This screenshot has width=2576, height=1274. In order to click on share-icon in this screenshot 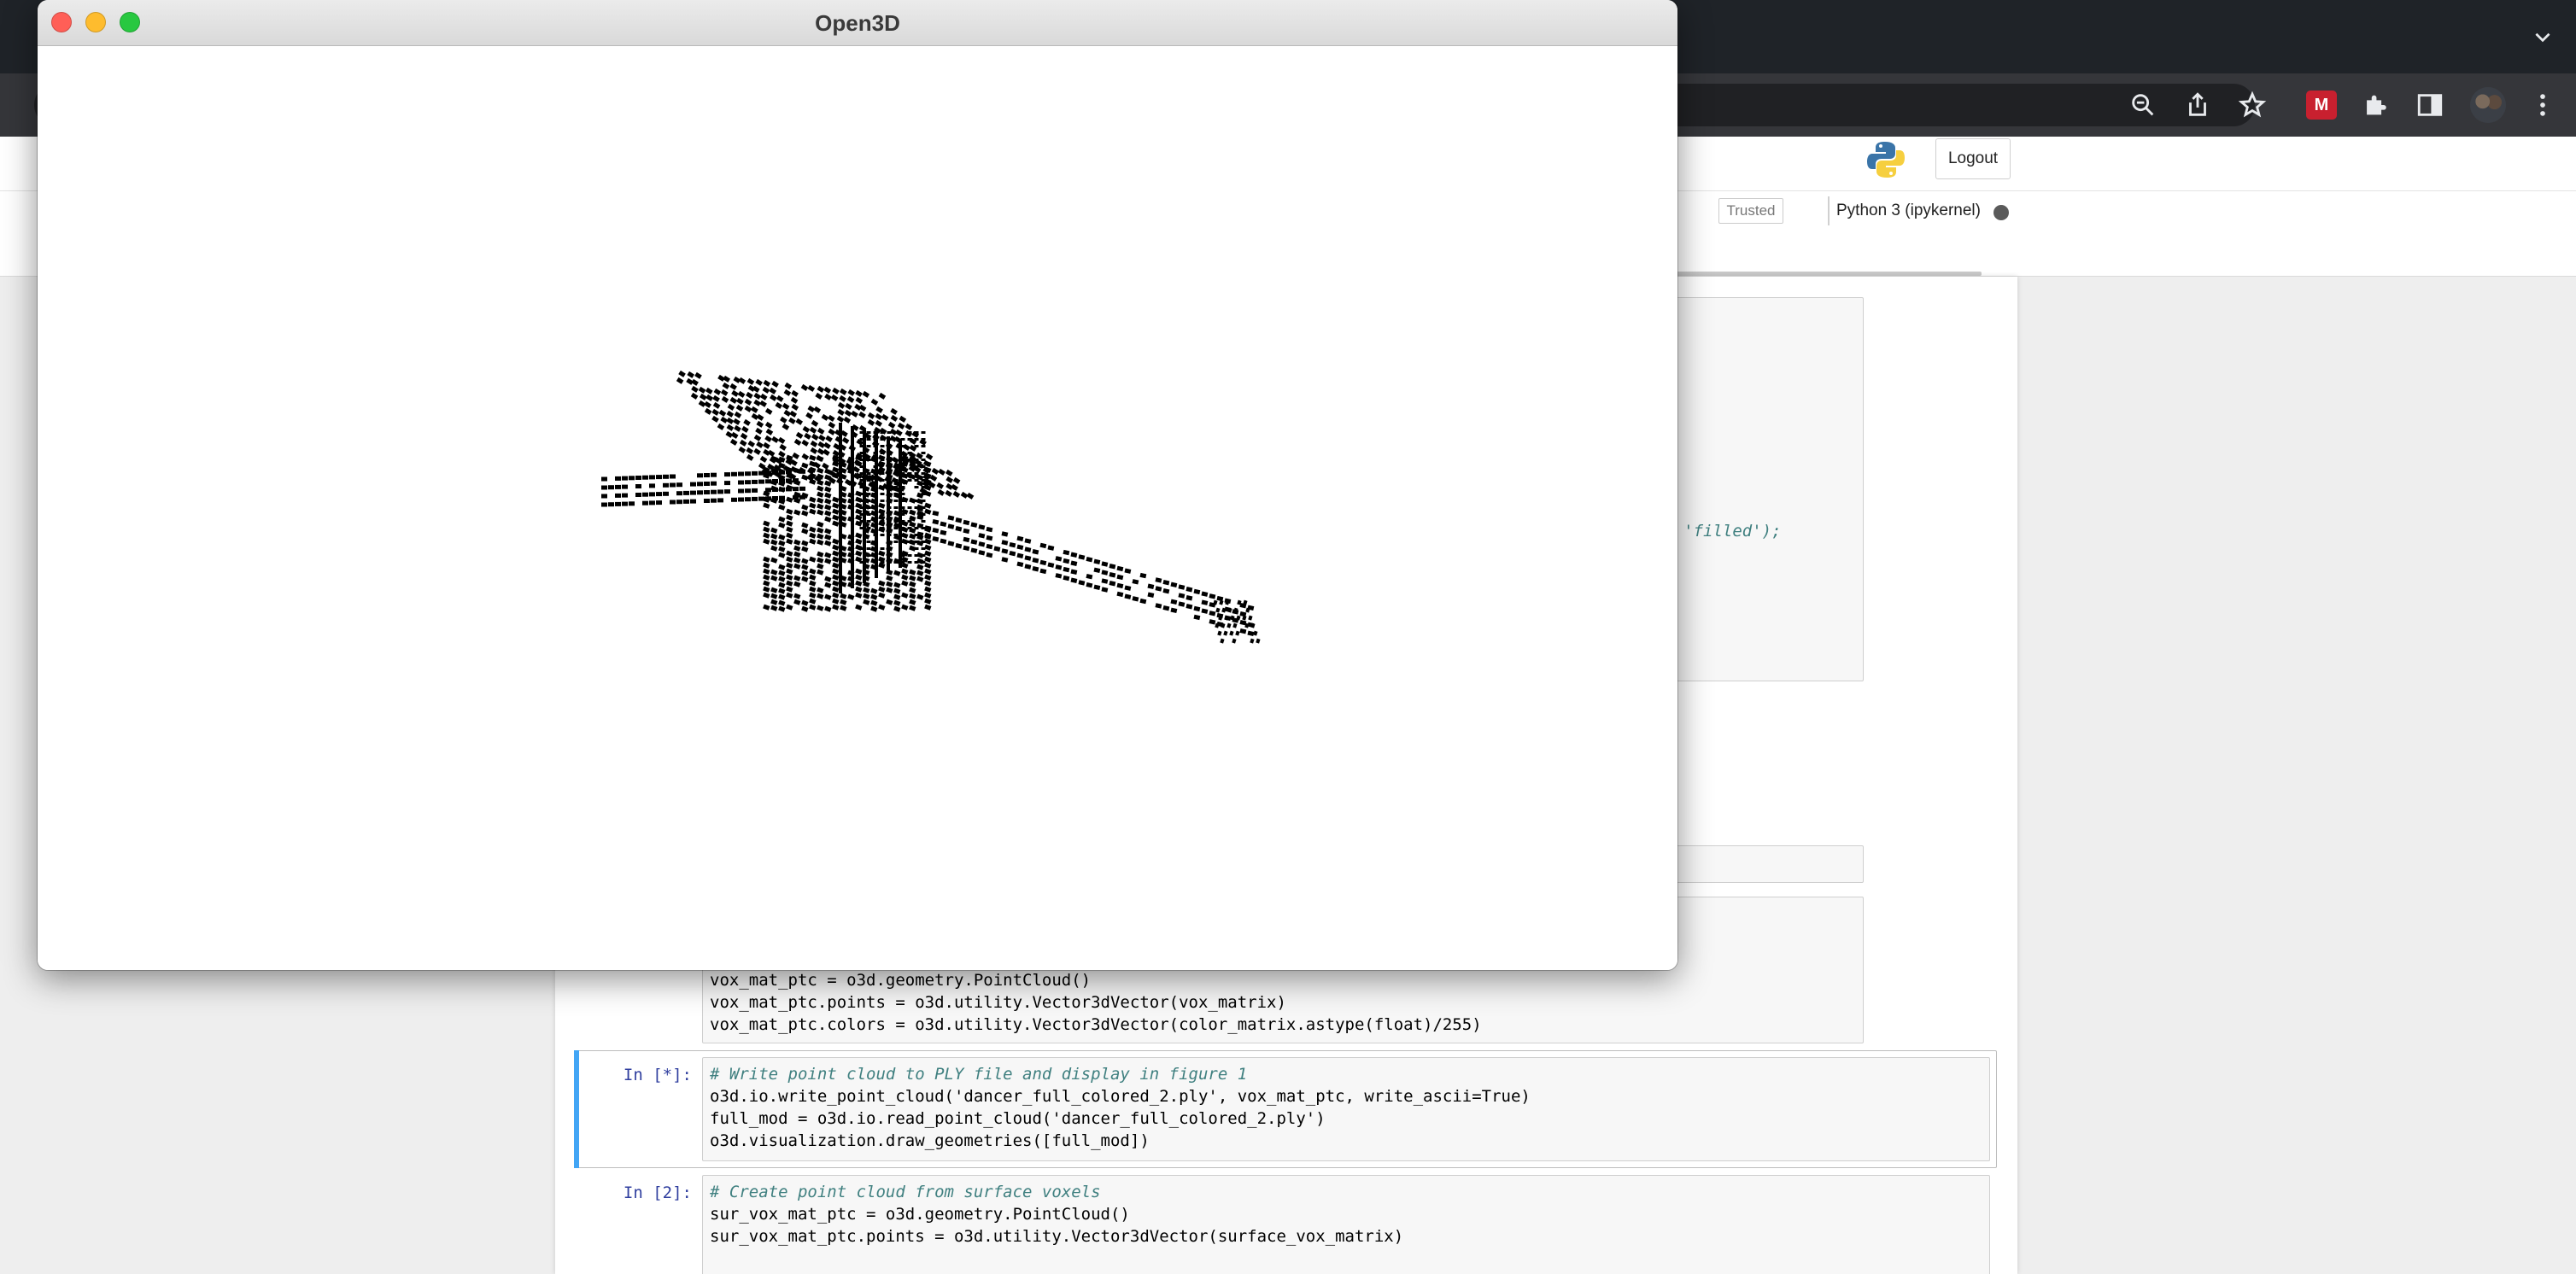, I will do `click(2197, 105)`.